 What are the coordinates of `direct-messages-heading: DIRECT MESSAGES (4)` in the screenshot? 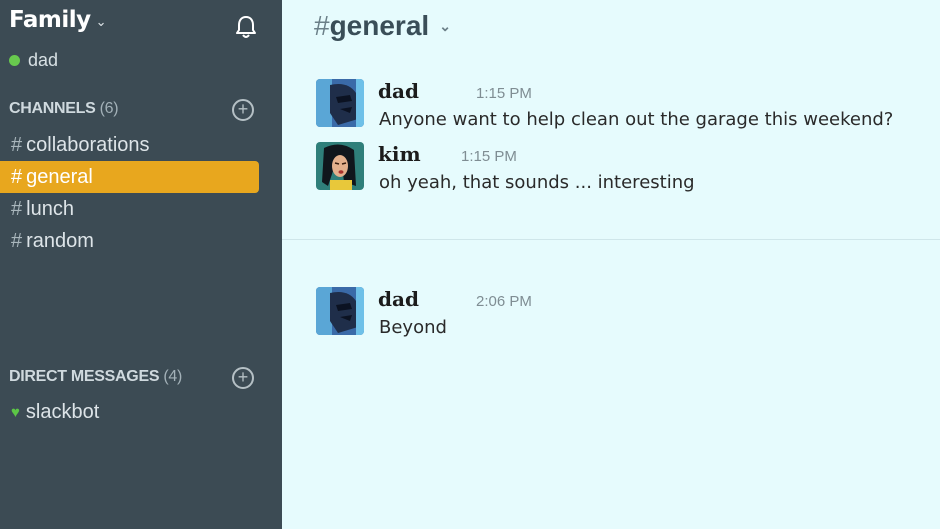 It's located at (95, 377).